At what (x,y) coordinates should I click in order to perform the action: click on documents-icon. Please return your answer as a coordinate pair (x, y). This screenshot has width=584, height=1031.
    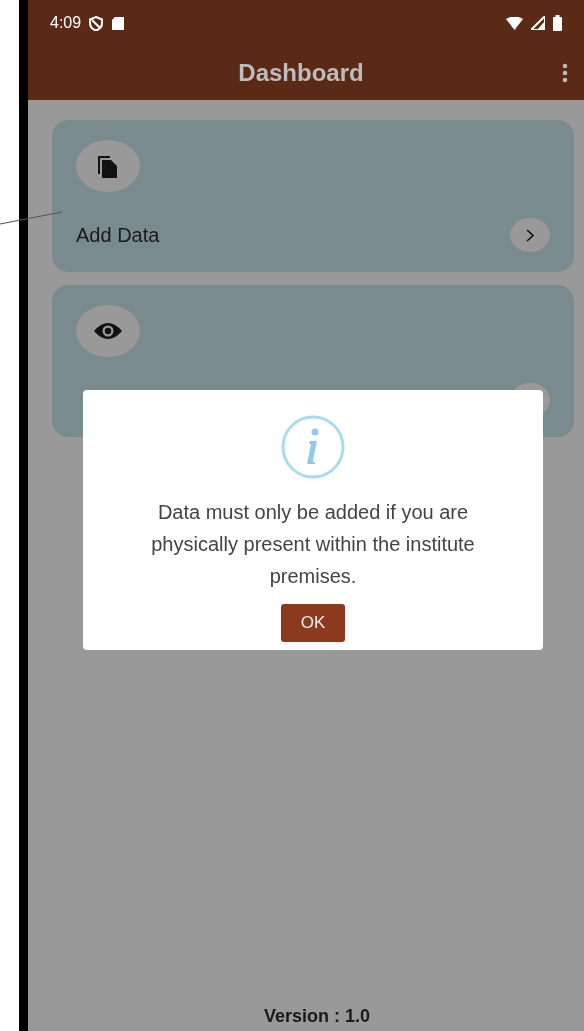
    Looking at the image, I should click on (108, 166).